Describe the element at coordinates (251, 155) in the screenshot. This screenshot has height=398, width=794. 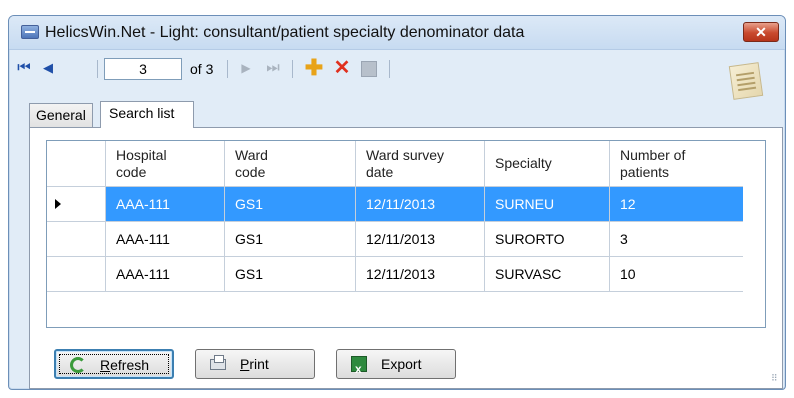
I see `column-header-line: Ward` at that location.